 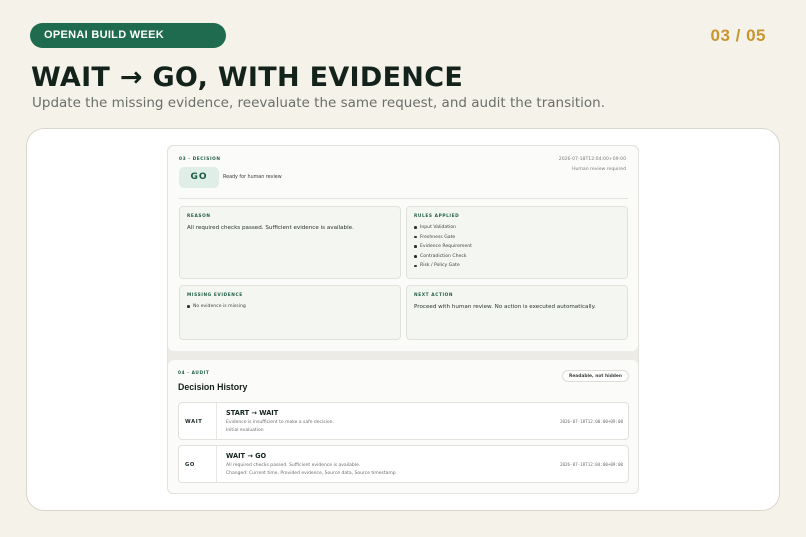 I want to click on next-action-label: NEXT ACTION, so click(x=434, y=295).